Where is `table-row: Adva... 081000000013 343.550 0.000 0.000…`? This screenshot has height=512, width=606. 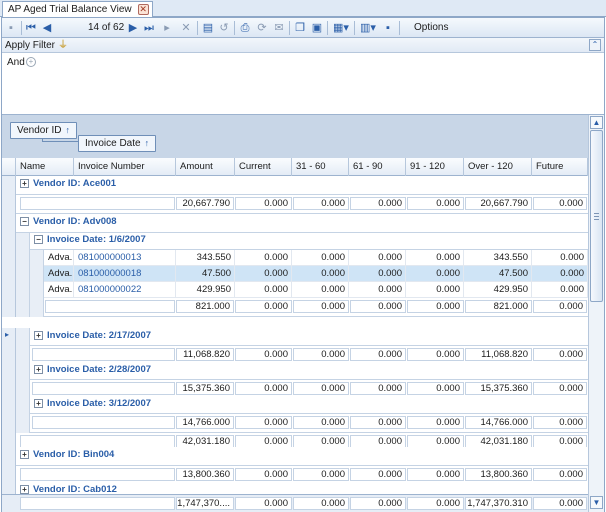 table-row: Adva... 081000000013 343.550 0.000 0.000… is located at coordinates (295, 258).